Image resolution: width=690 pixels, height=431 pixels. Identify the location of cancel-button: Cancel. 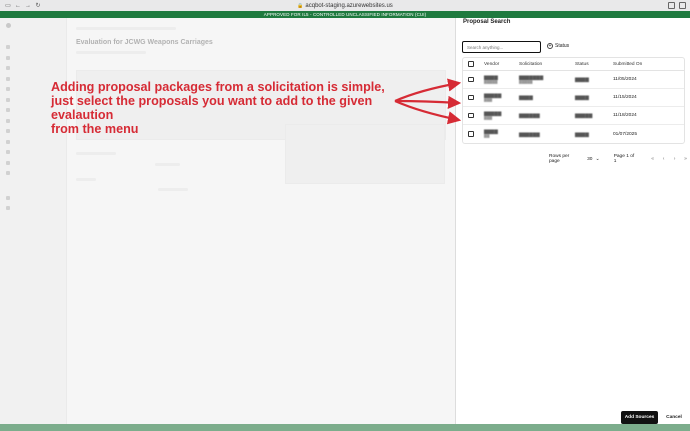
(674, 417).